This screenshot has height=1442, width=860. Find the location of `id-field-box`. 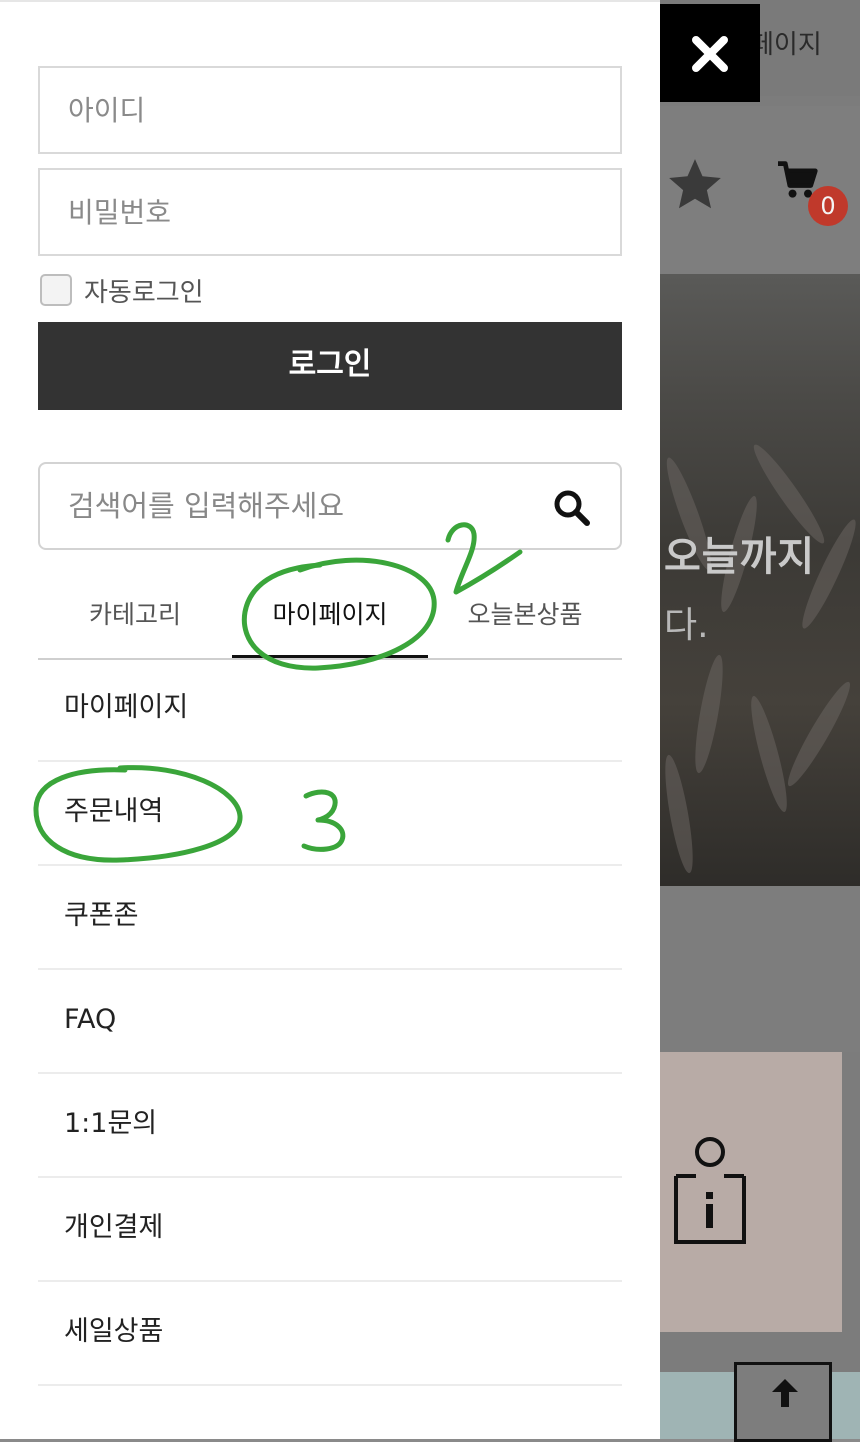

id-field-box is located at coordinates (330, 110).